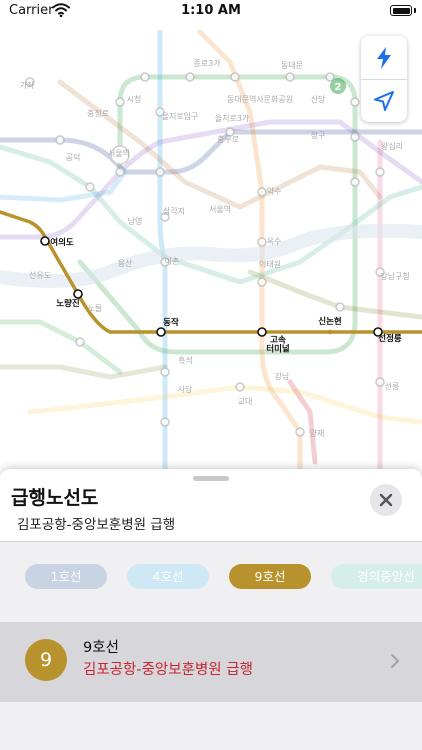 Image resolution: width=422 pixels, height=750 pixels. Describe the element at coordinates (282, 376) in the screenshot. I see `station-label: 강남` at that location.